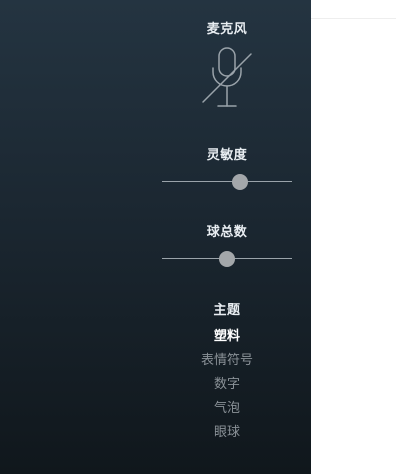 This screenshot has height=474, width=396. What do you see at coordinates (227, 433) in the screenshot?
I see `theme-item-eyeballs: 眼球` at bounding box center [227, 433].